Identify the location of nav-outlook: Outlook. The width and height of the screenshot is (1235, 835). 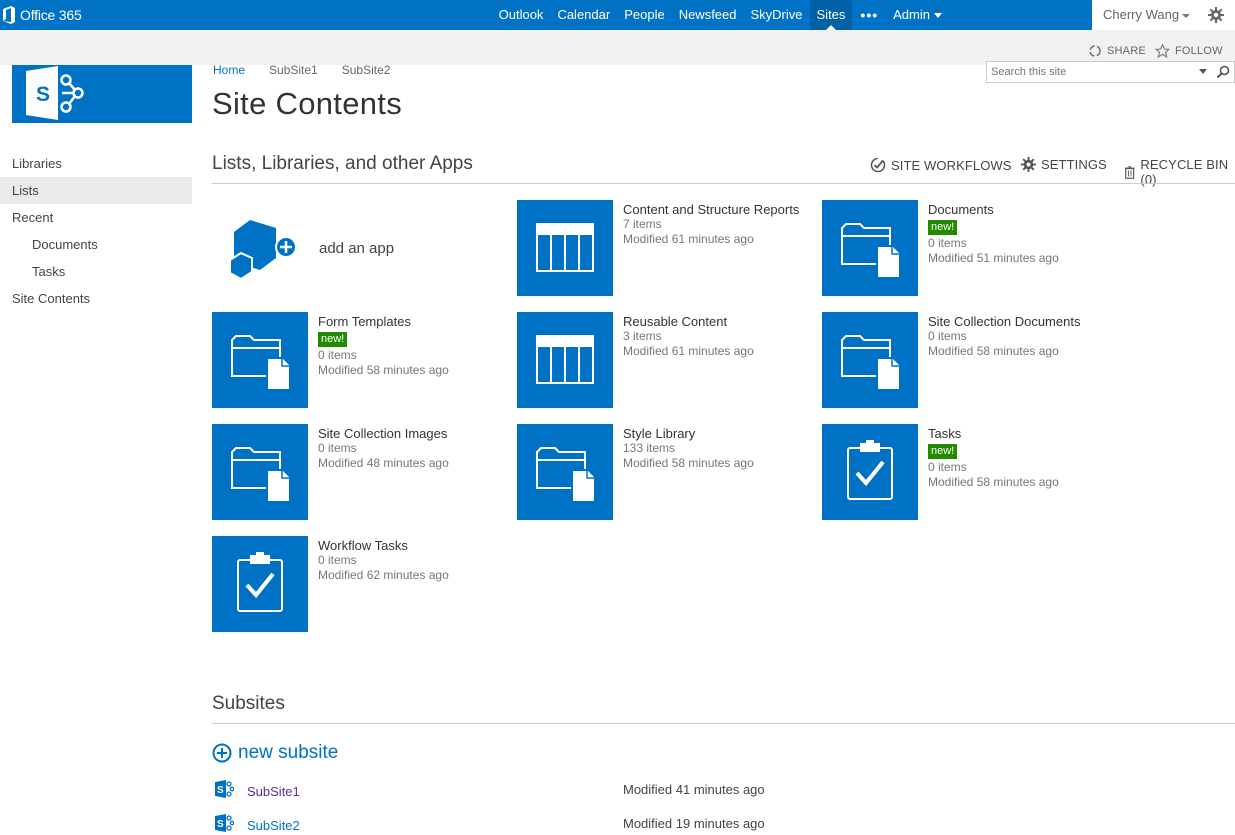
(521, 15).